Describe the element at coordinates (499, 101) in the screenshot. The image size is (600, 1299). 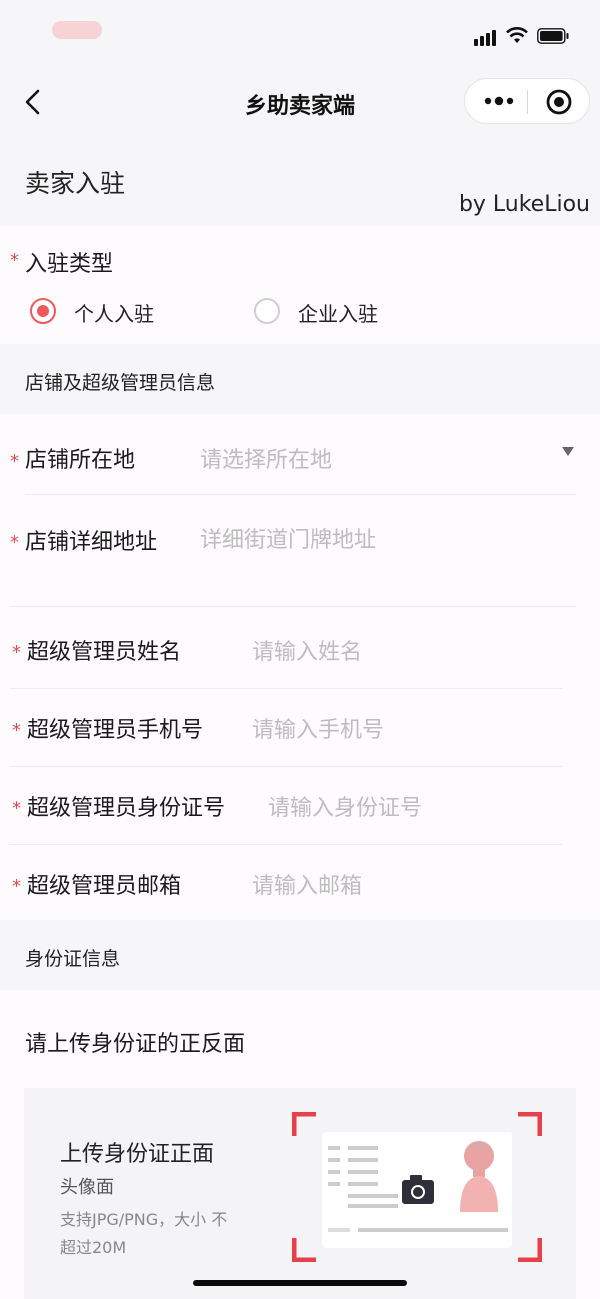
I see `more-dots-icon` at that location.